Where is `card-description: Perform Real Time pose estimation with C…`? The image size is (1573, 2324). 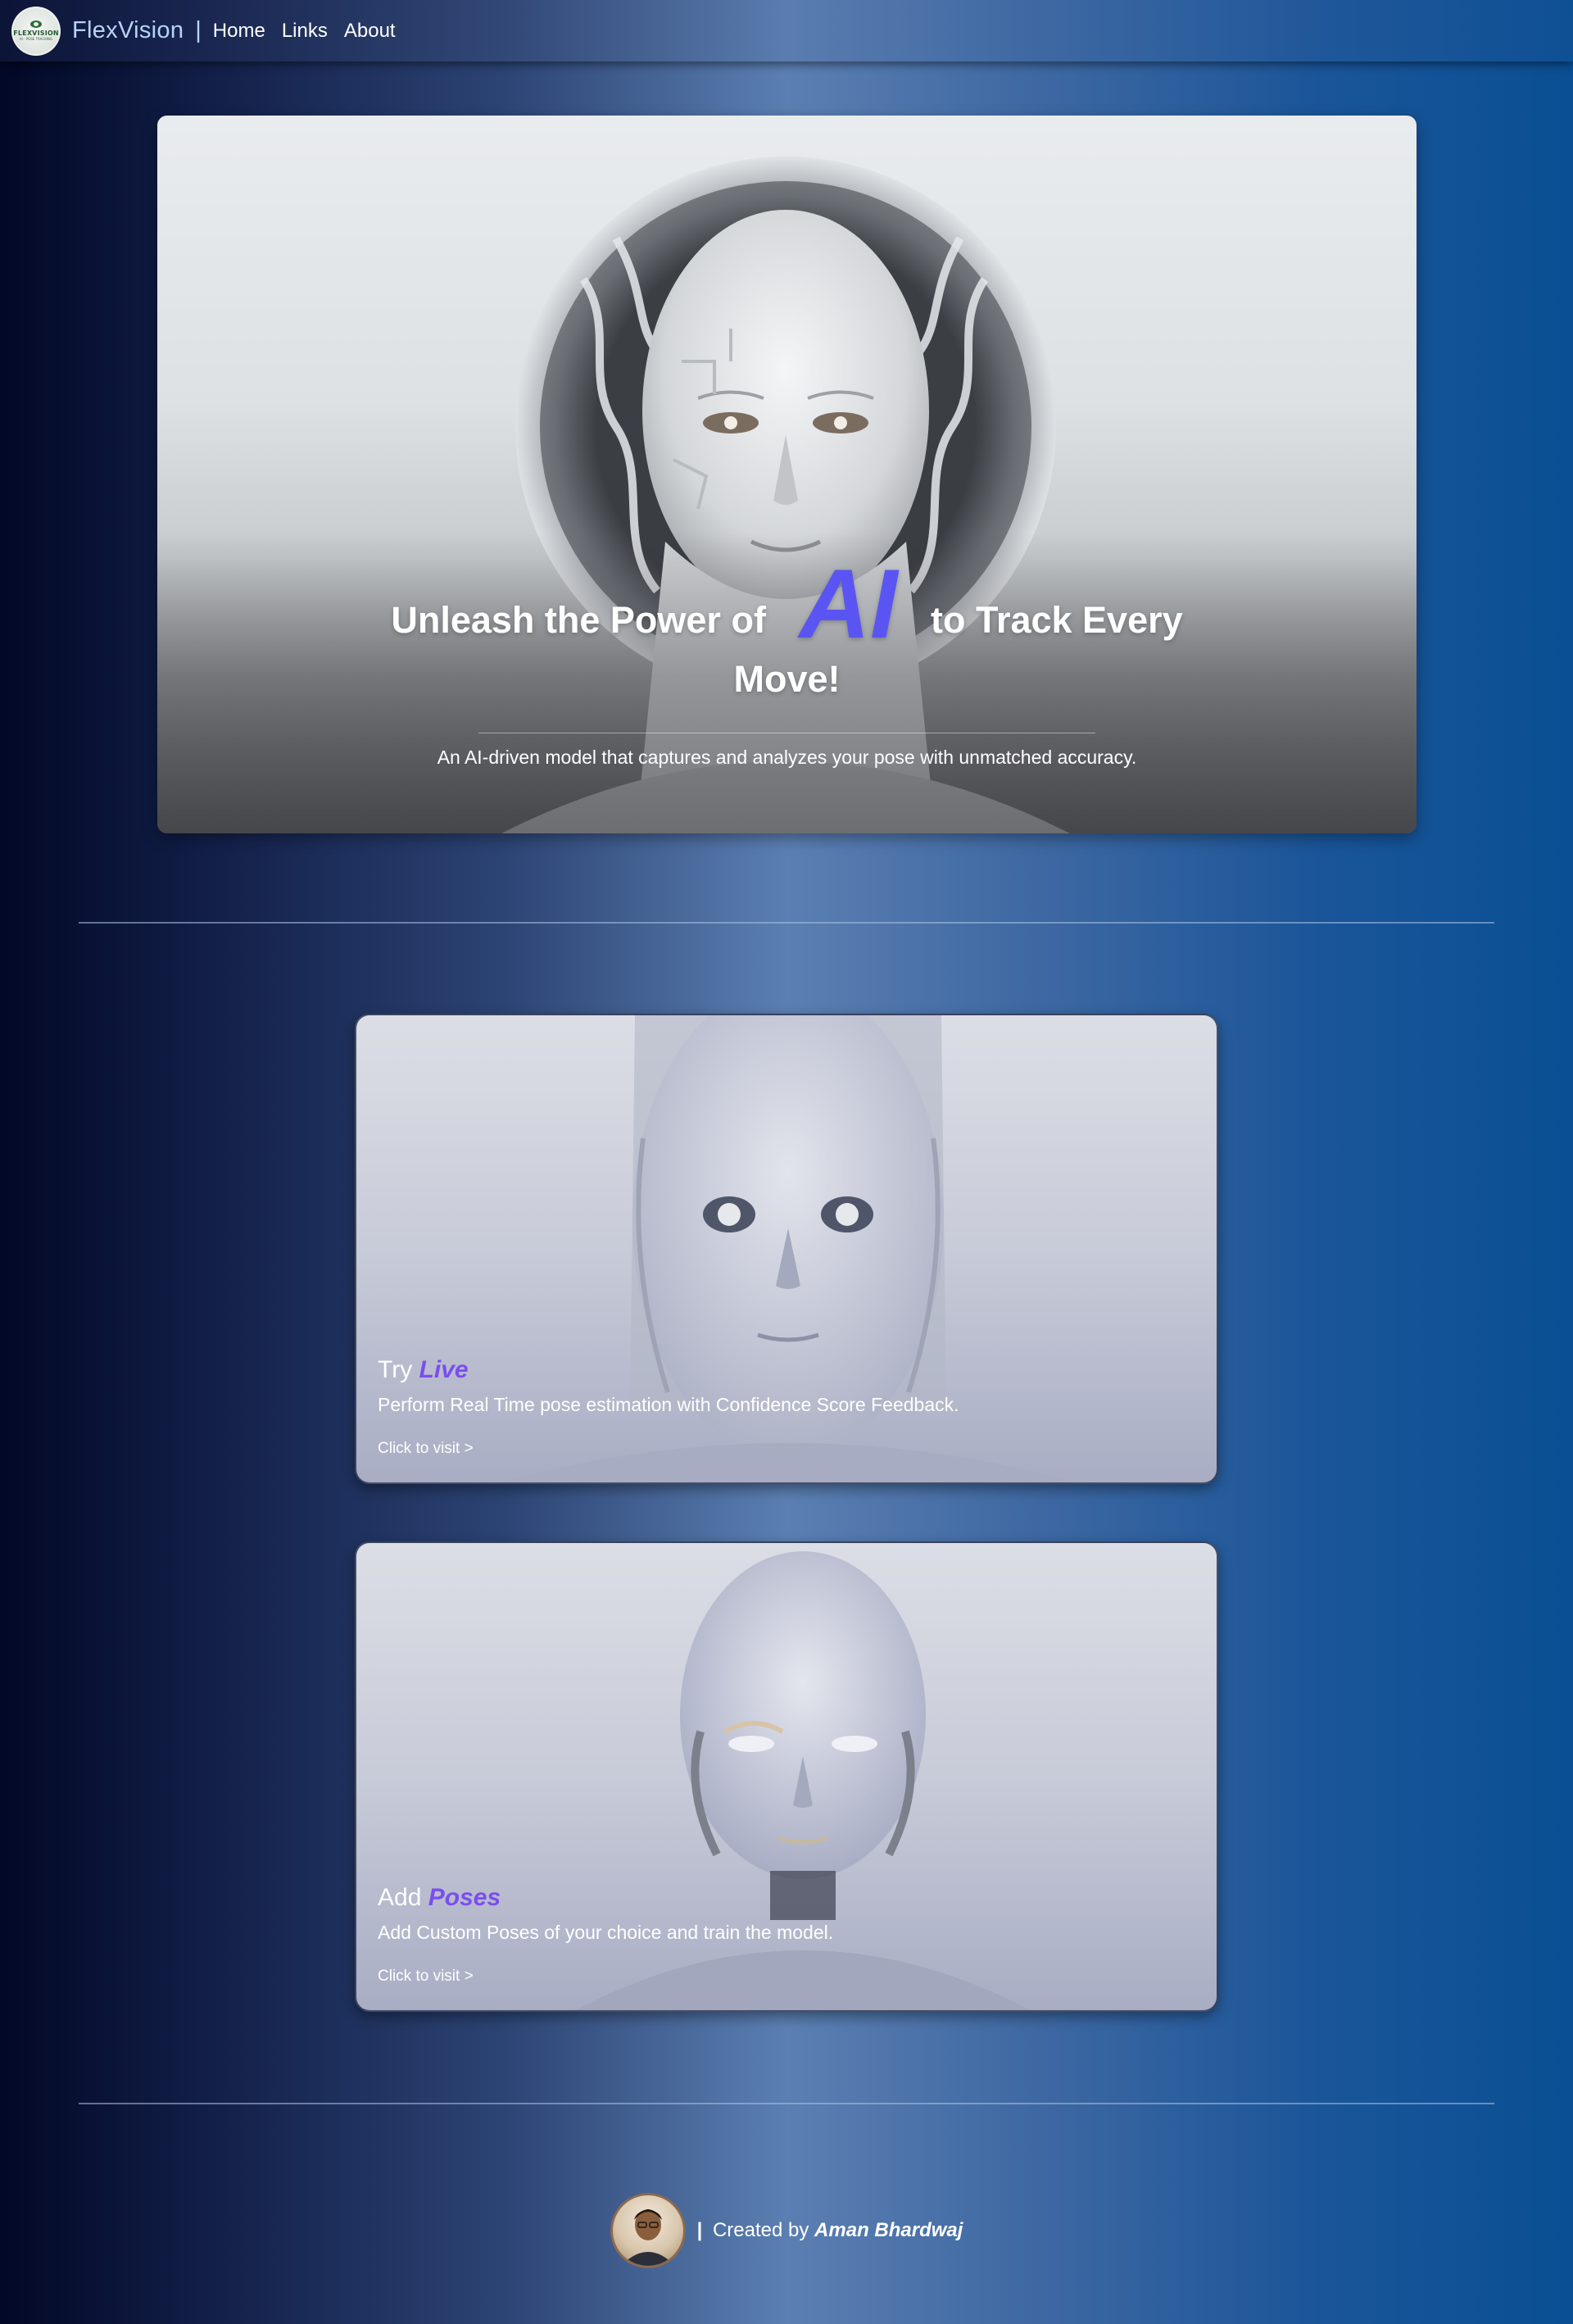
card-description: Perform Real Time pose estimation with C… is located at coordinates (668, 1404).